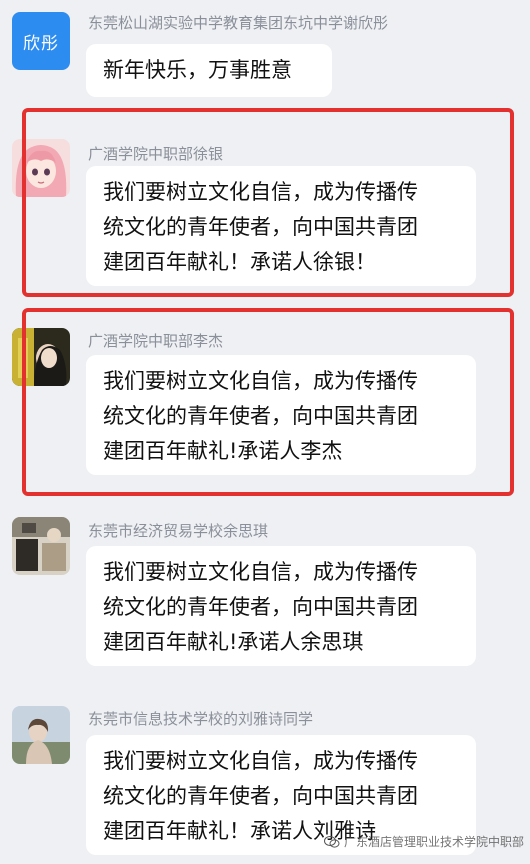 The width and height of the screenshot is (530, 864). What do you see at coordinates (331, 841) in the screenshot?
I see `wechat-icon` at bounding box center [331, 841].